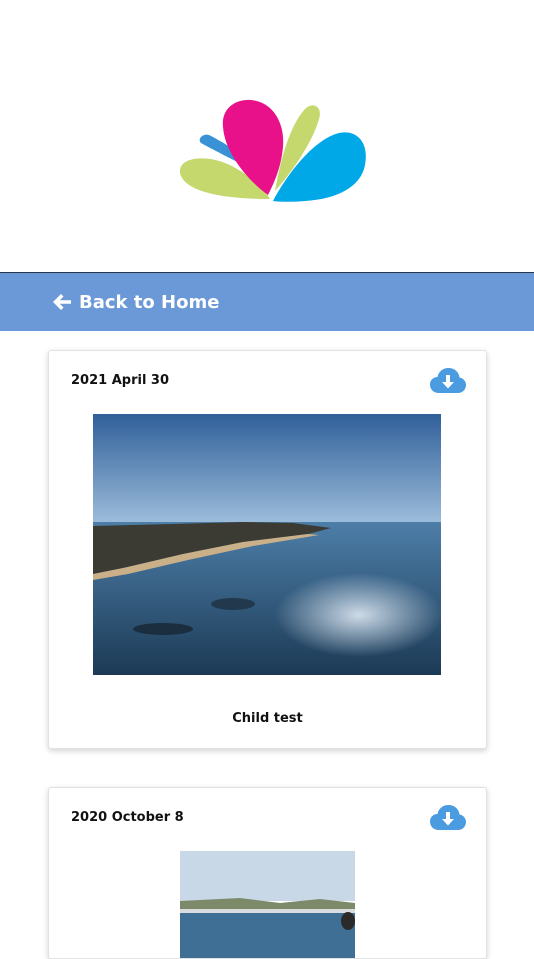 Image resolution: width=534 pixels, height=959 pixels. I want to click on post-caption: Child test, so click(267, 718).